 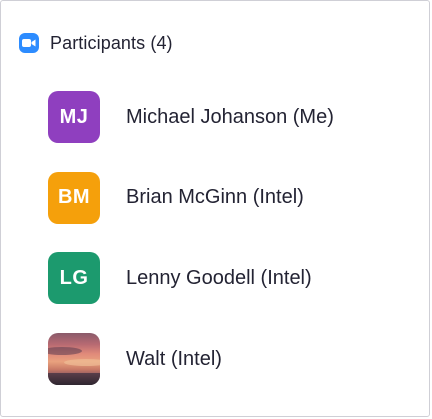 I want to click on zoom-camera-icon, so click(x=29, y=43).